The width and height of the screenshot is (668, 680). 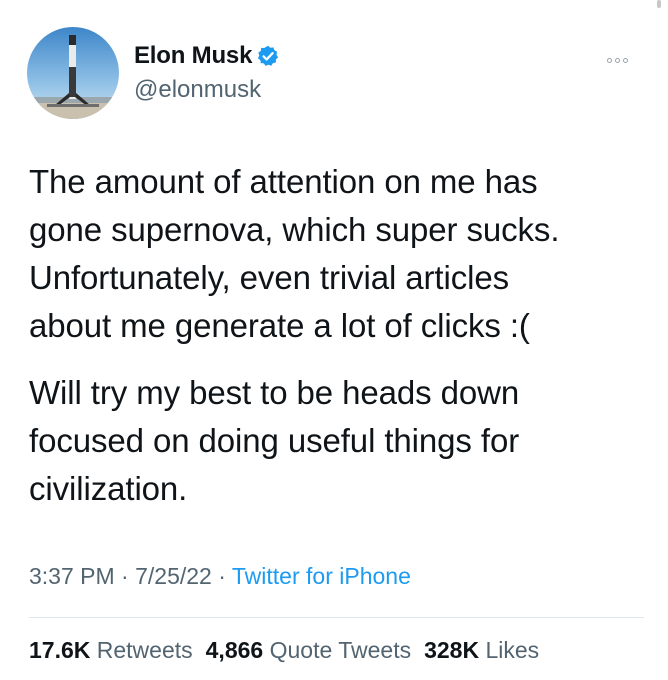 What do you see at coordinates (274, 440) in the screenshot?
I see `tweet-line: focused on doing useful things for` at bounding box center [274, 440].